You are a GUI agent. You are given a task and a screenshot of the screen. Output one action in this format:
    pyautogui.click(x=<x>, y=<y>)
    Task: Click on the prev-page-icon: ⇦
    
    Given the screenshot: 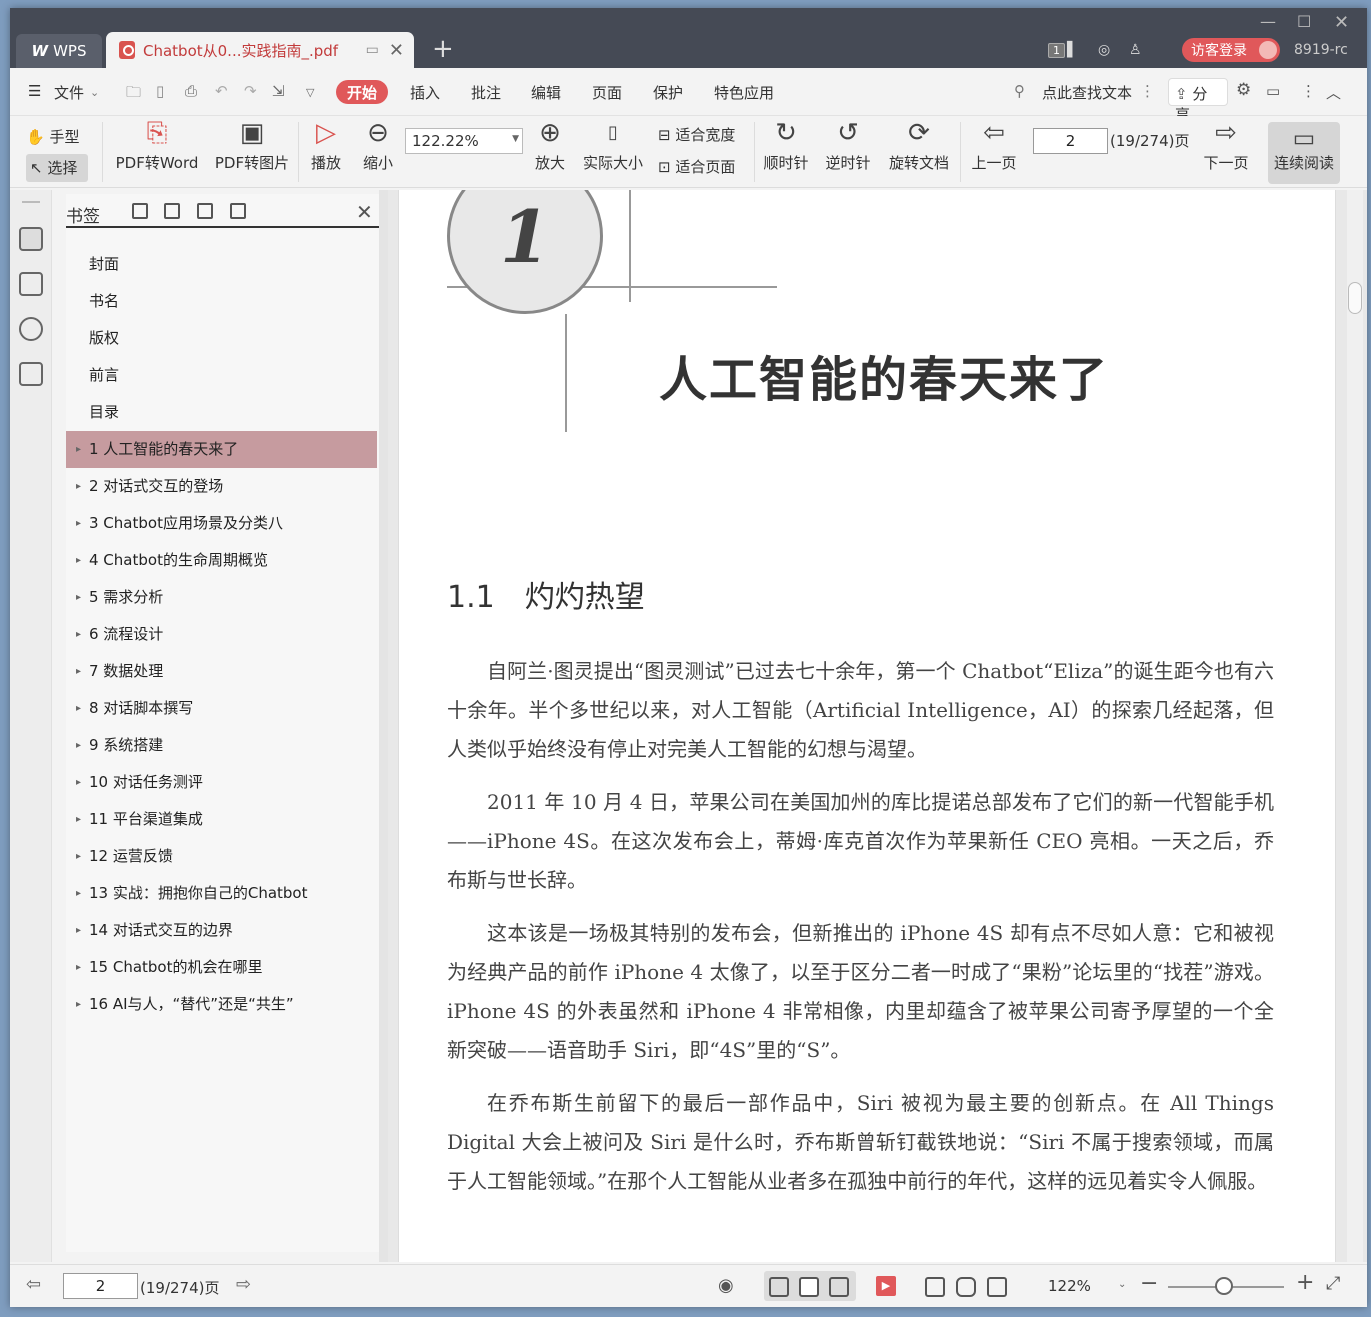 What is the action you would take?
    pyautogui.click(x=33, y=1284)
    